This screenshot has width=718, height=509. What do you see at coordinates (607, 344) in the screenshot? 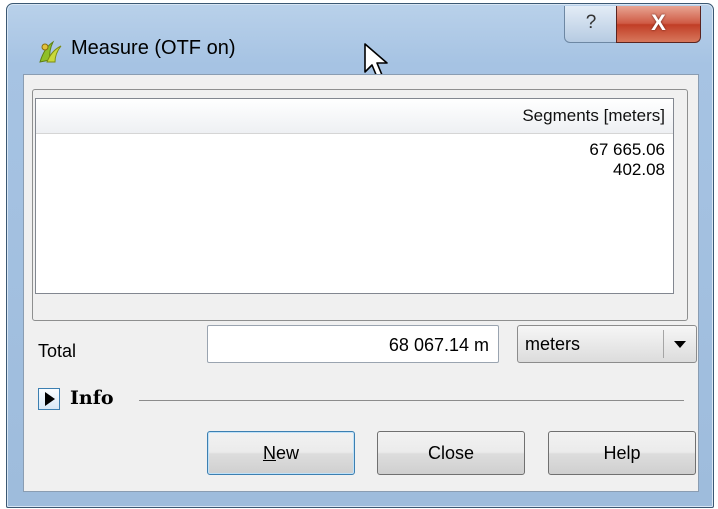
I see `units-dropdown: meters` at bounding box center [607, 344].